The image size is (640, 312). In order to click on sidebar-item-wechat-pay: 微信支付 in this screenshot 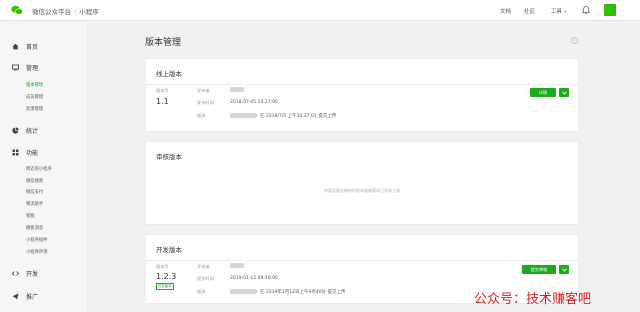, I will do `click(34, 192)`.